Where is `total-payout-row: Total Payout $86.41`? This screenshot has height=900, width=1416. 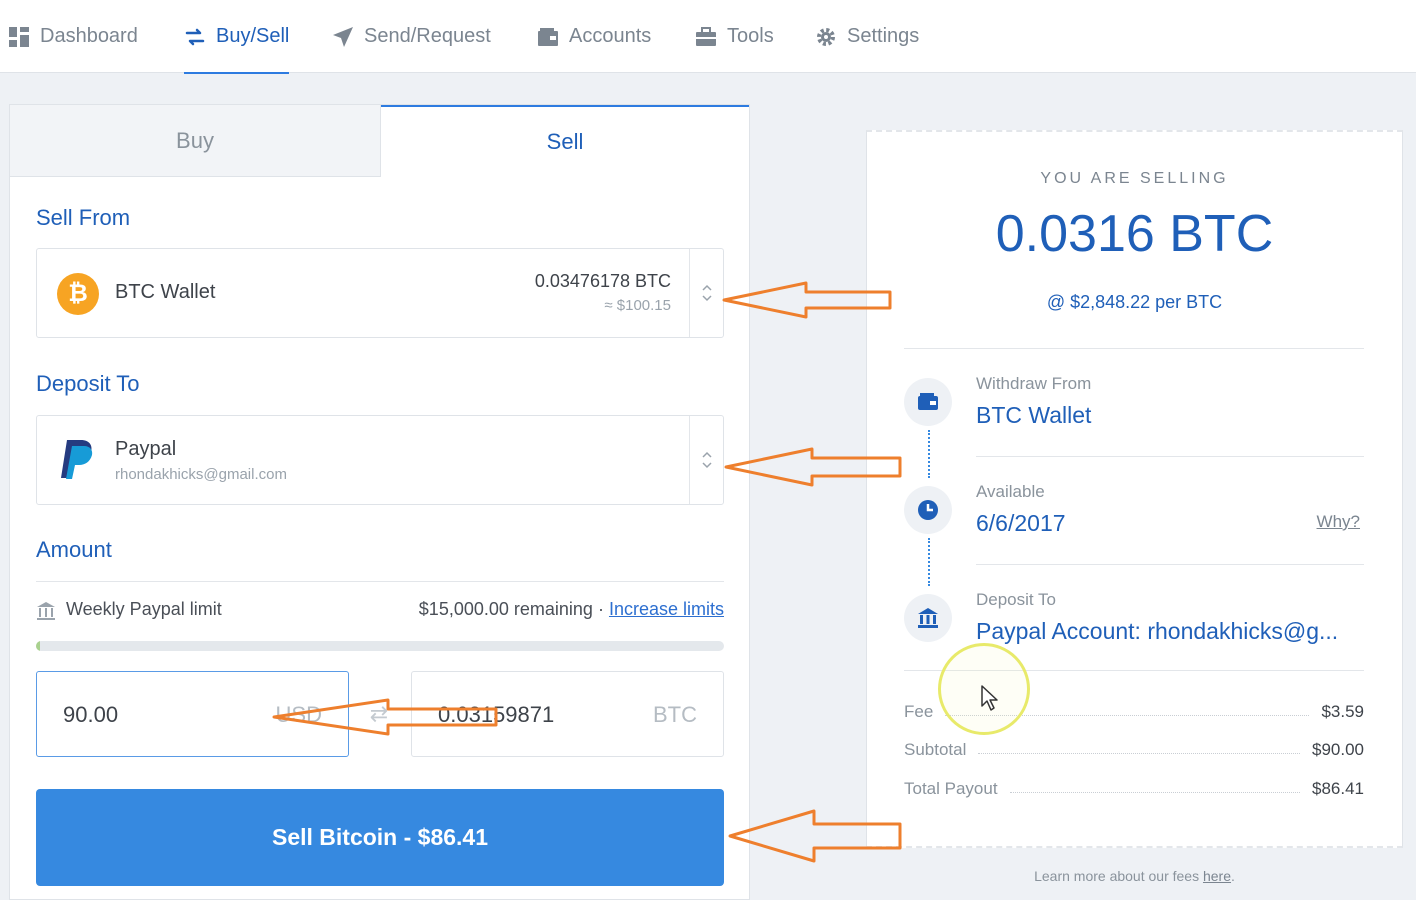 total-payout-row: Total Payout $86.41 is located at coordinates (1134, 787).